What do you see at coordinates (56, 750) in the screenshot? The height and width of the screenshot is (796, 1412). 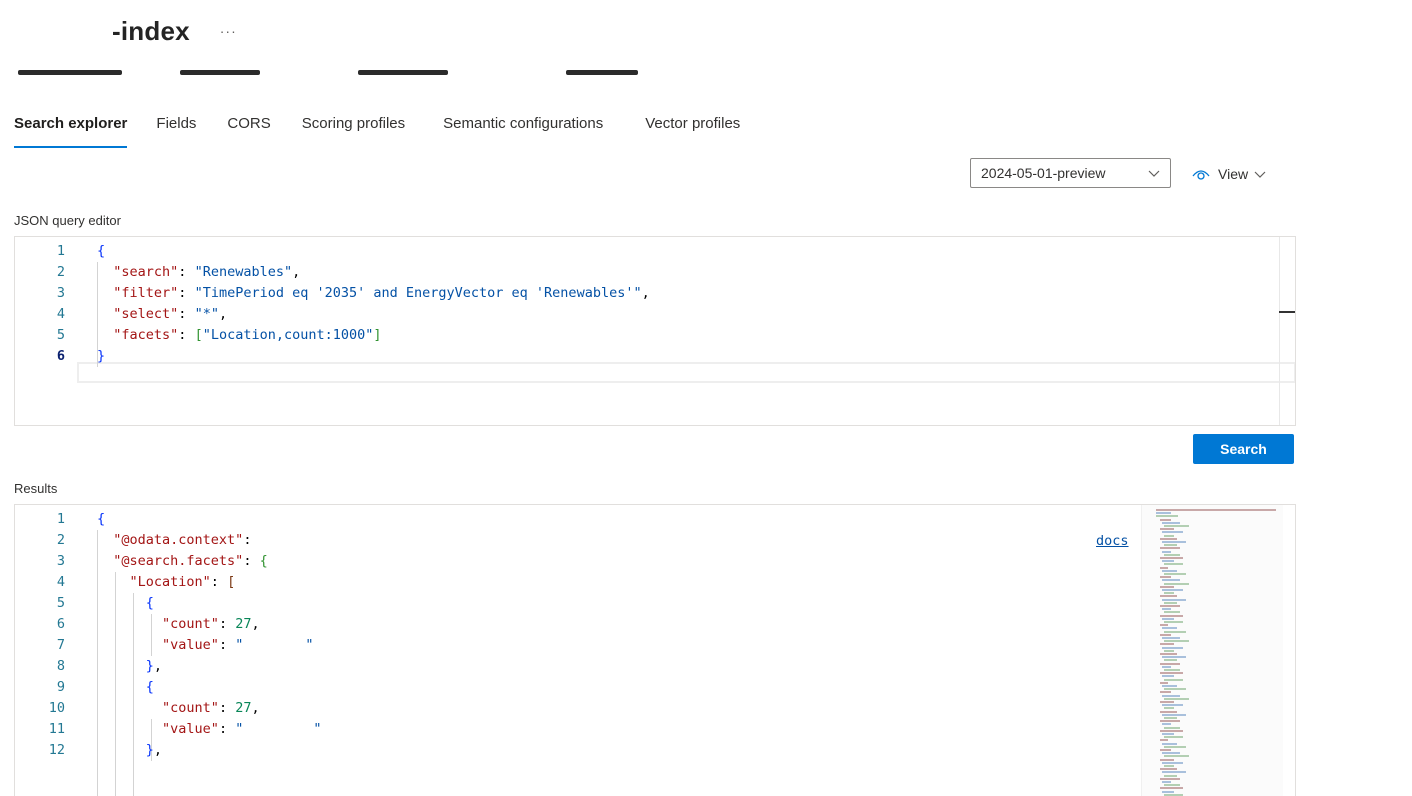 I see `line-number: 12` at bounding box center [56, 750].